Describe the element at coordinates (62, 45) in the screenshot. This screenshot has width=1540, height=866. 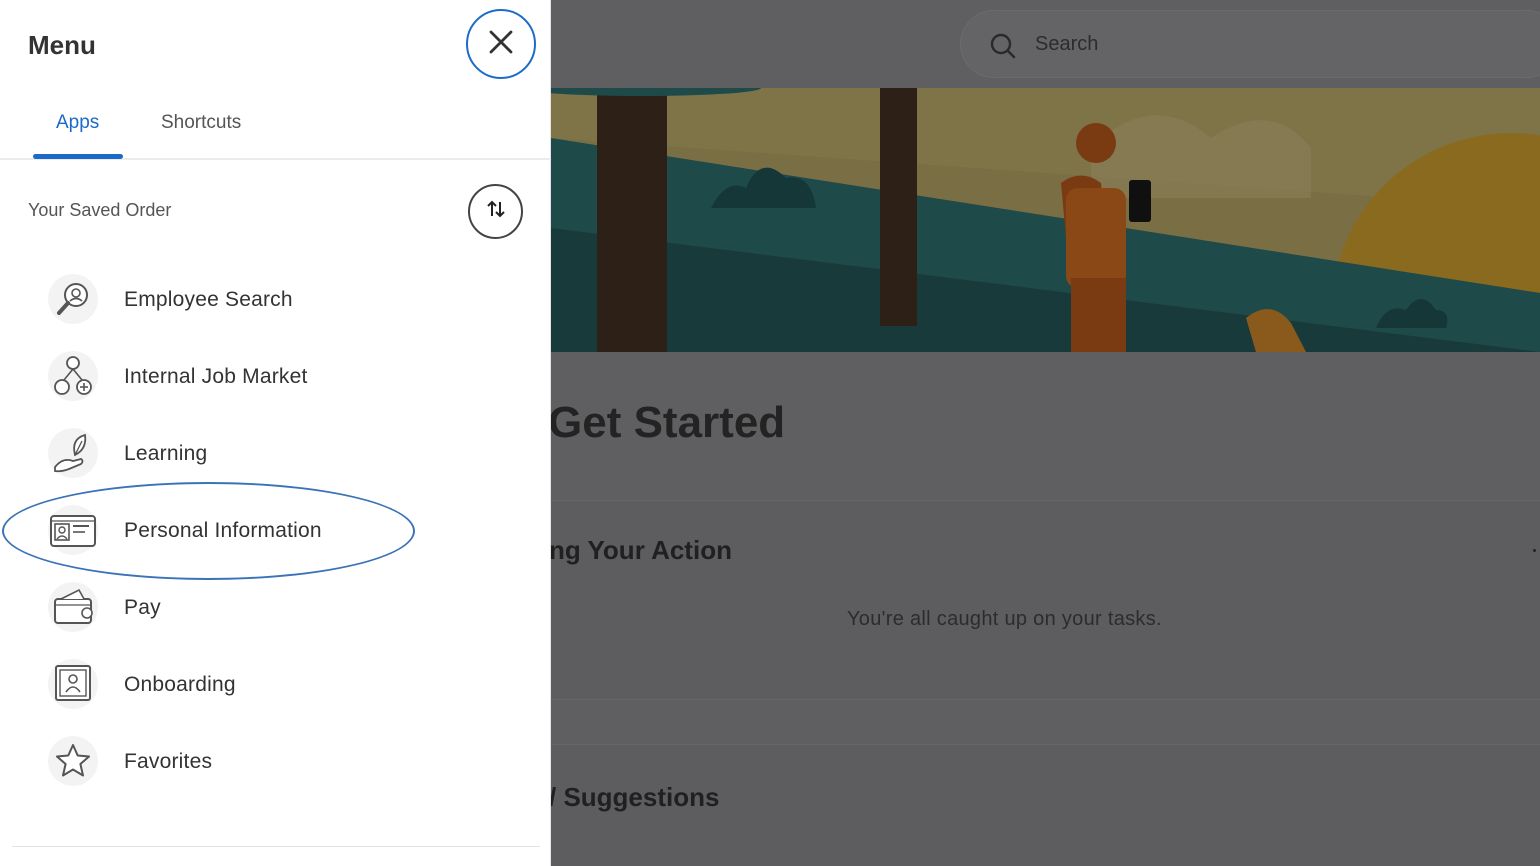
I see `menu-title: Menu` at that location.